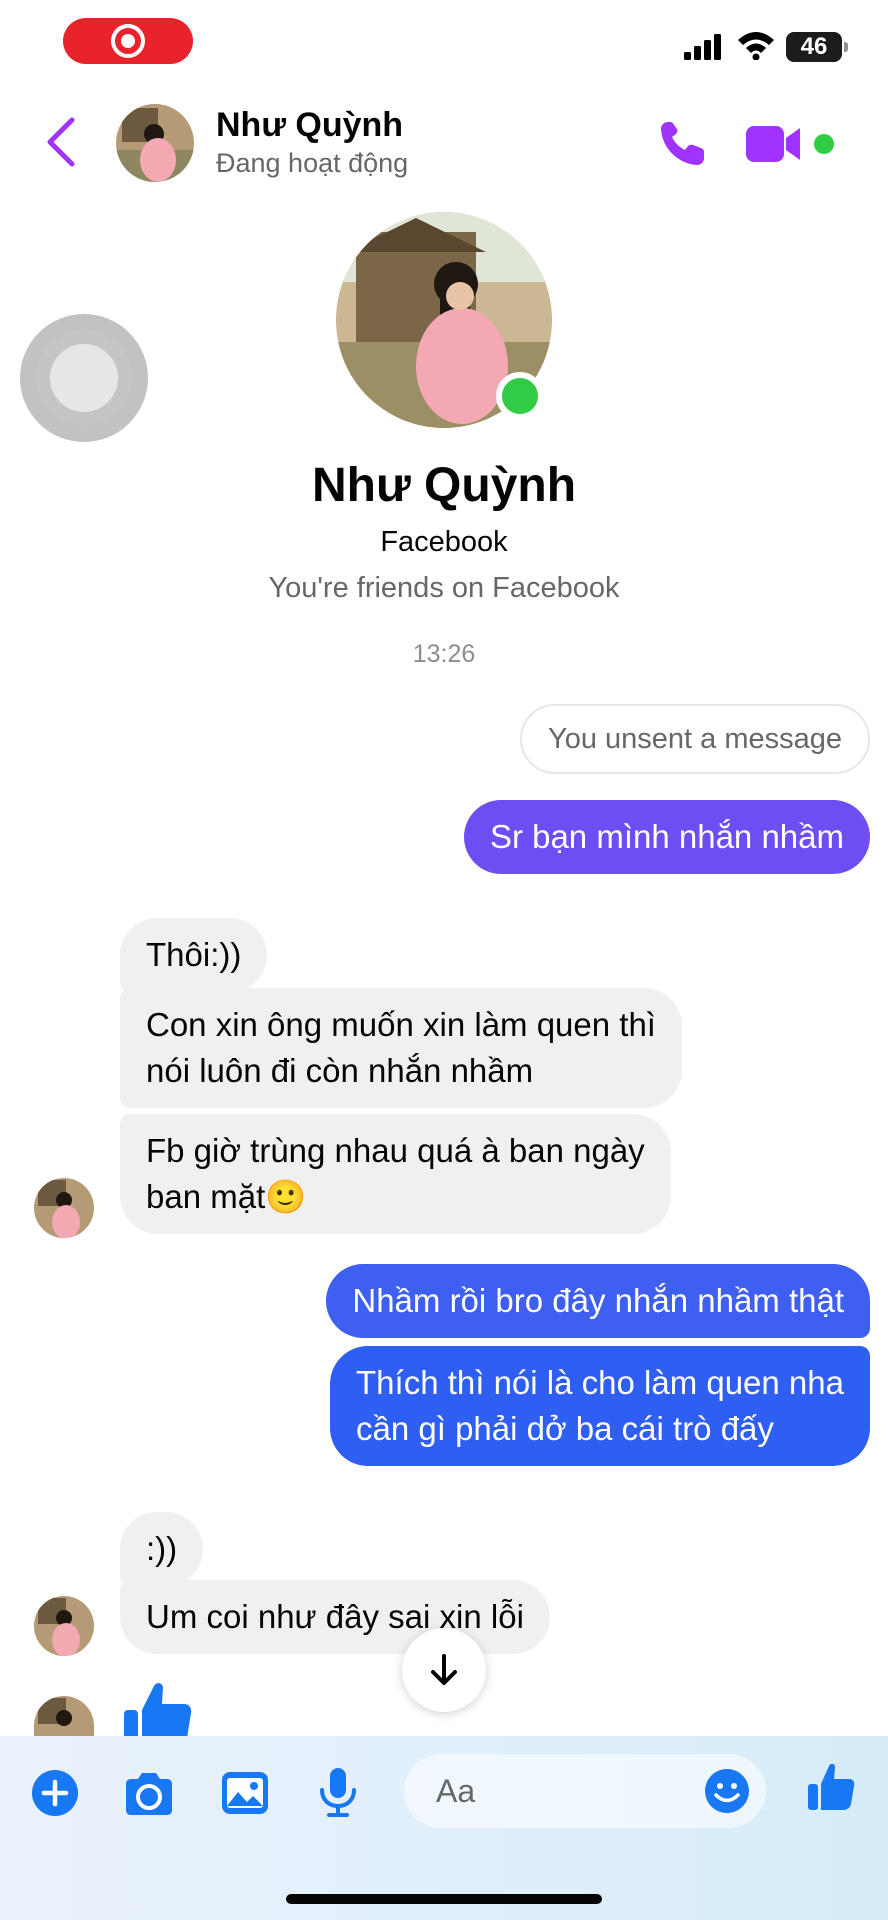 The width and height of the screenshot is (888, 1920). I want to click on plus-icon, so click(55, 1793).